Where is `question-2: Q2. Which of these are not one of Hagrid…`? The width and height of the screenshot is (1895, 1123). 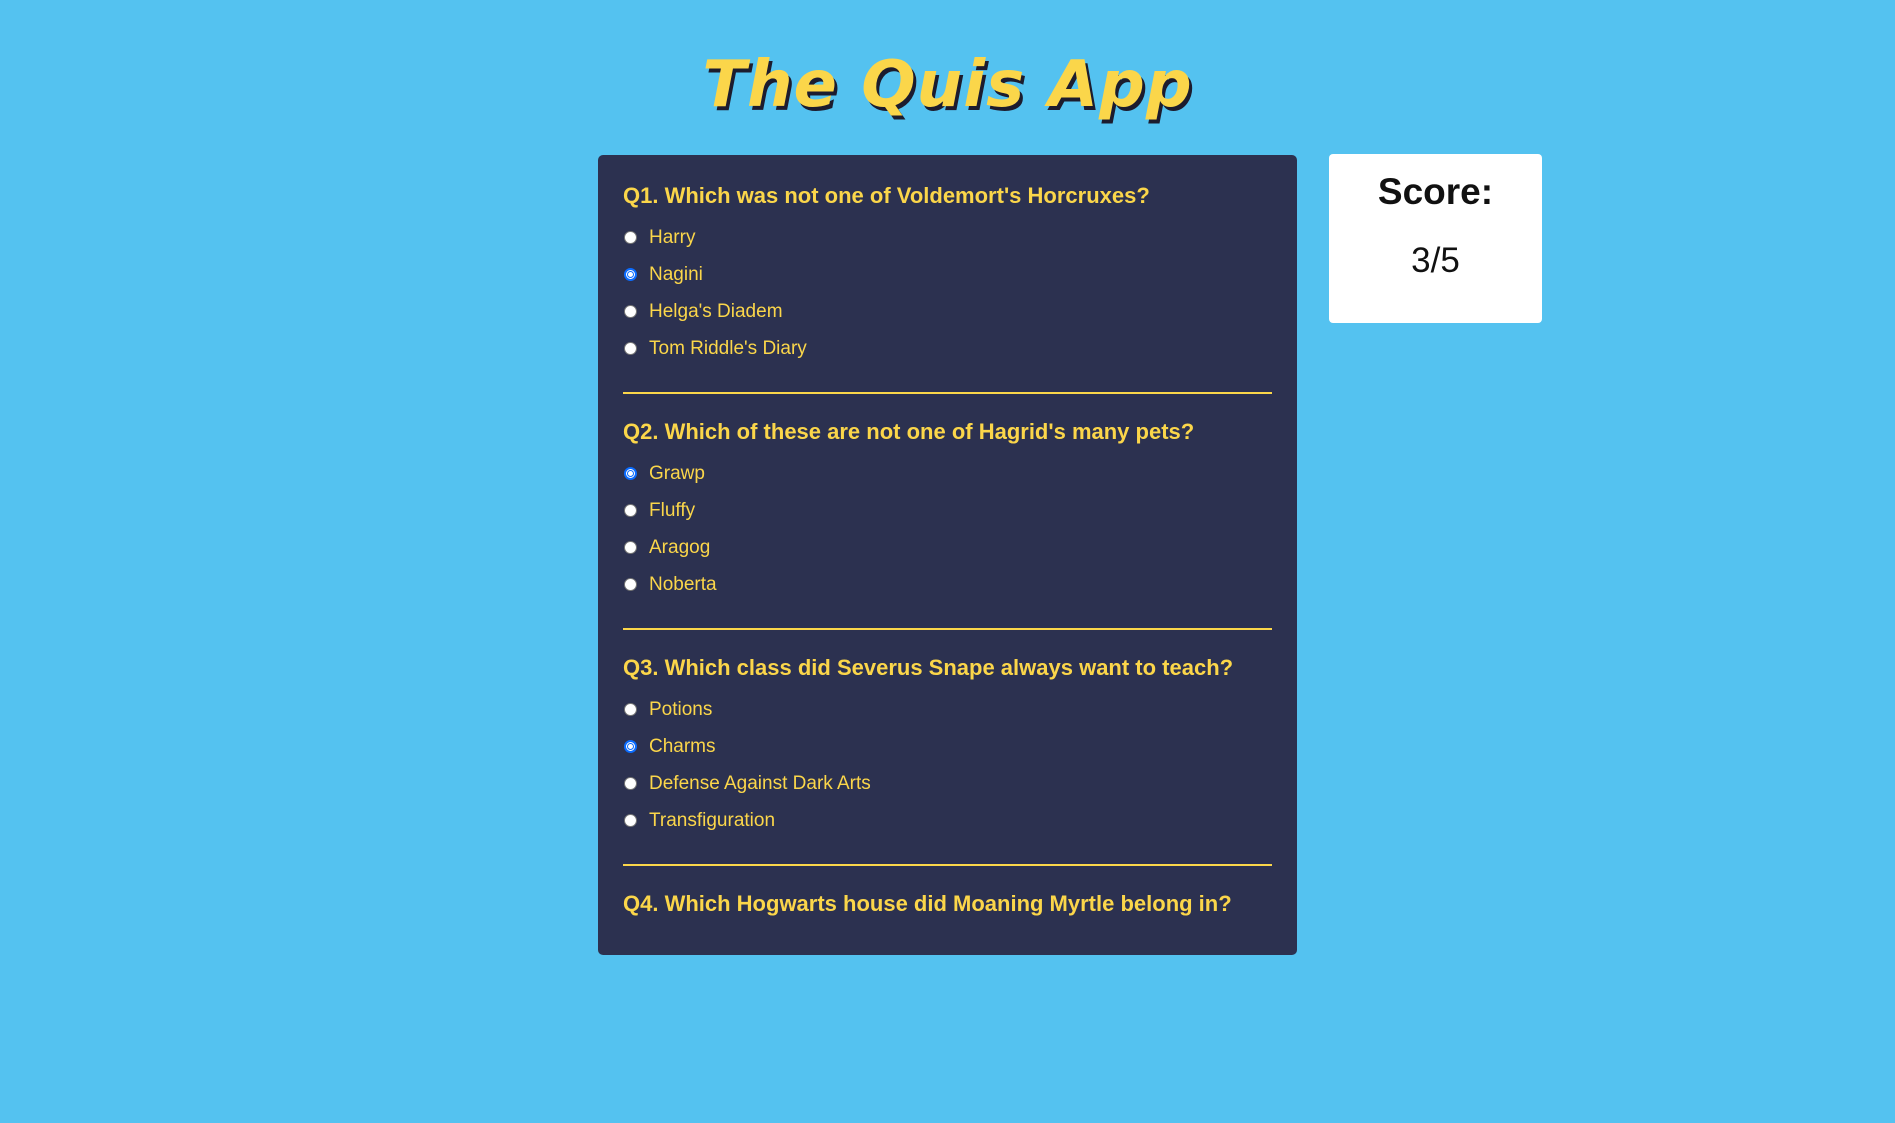
question-2: Q2. Which of these are not one of Hagrid… is located at coordinates (947, 533).